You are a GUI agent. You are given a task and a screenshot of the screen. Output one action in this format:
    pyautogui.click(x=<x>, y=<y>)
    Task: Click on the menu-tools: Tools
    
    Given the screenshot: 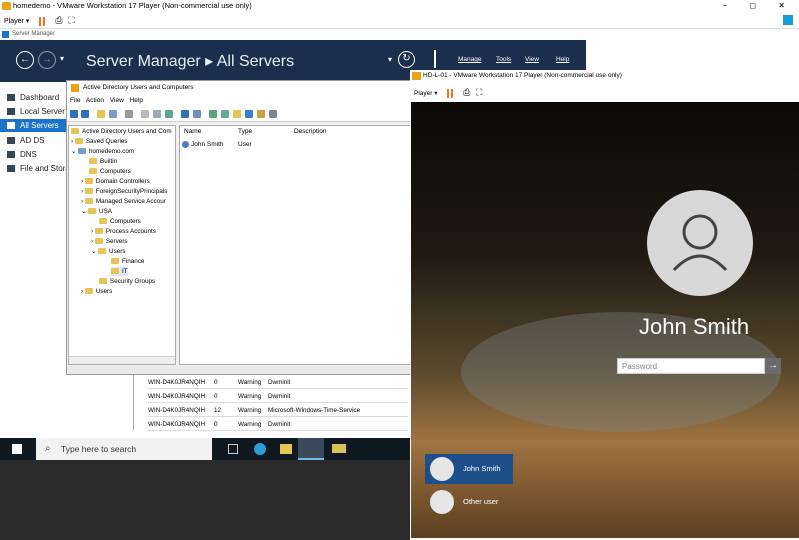 What is the action you would take?
    pyautogui.click(x=503, y=59)
    